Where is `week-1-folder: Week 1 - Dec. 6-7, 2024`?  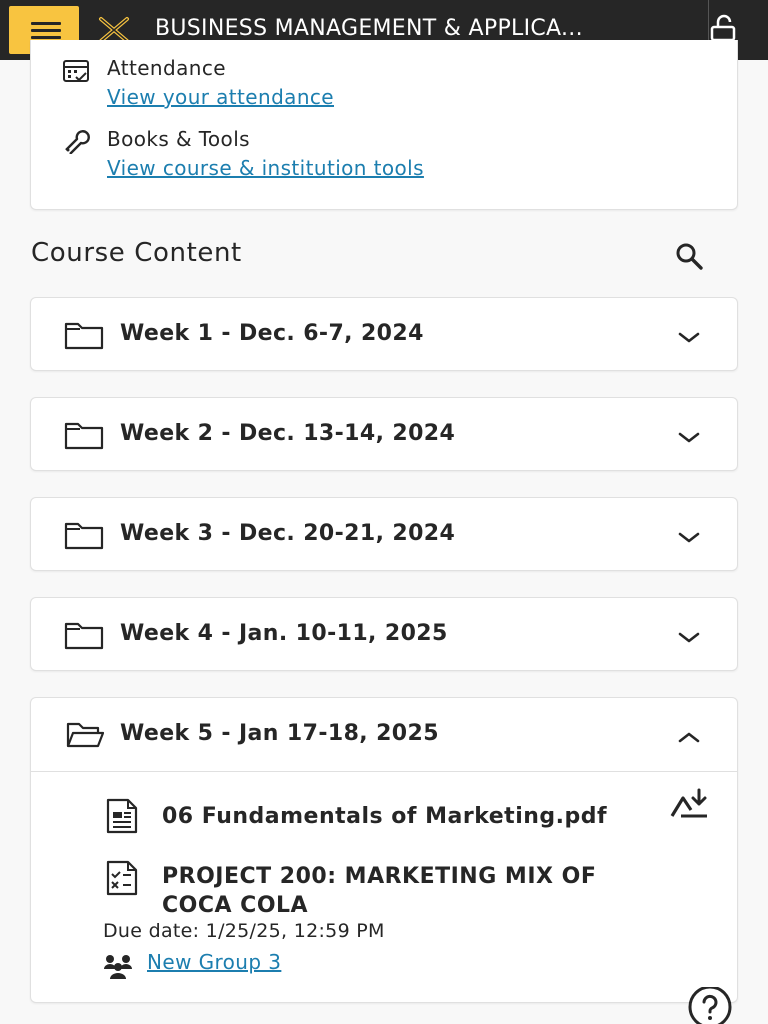 week-1-folder: Week 1 - Dec. 6-7, 2024 is located at coordinates (384, 334).